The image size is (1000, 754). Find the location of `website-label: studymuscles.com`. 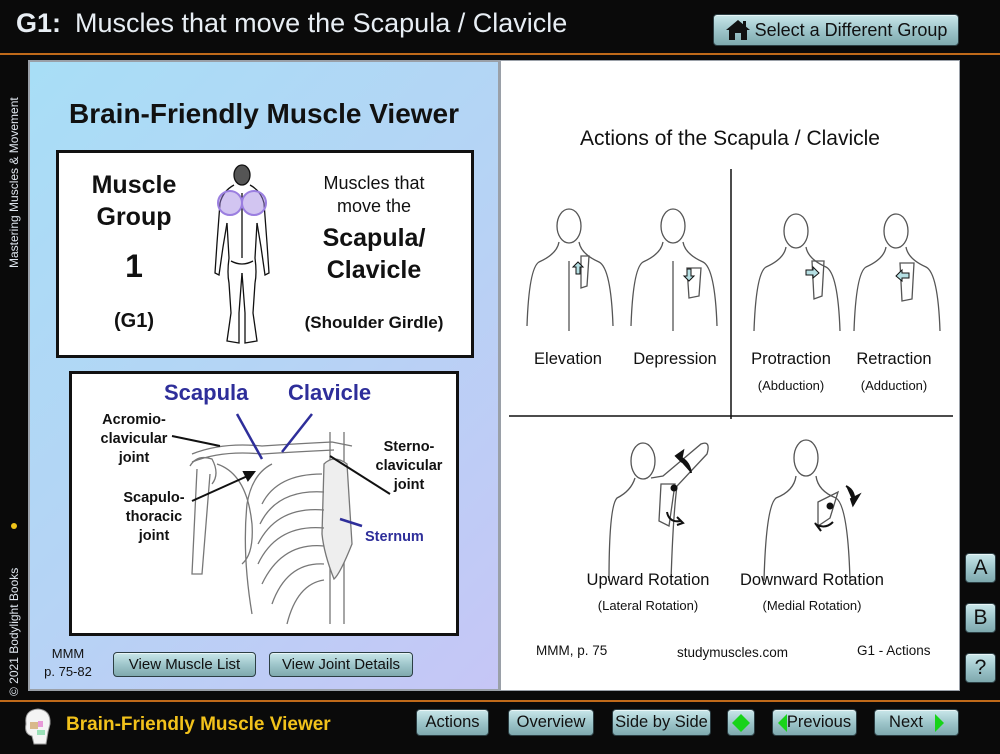

website-label: studymuscles.com is located at coordinates (733, 652).